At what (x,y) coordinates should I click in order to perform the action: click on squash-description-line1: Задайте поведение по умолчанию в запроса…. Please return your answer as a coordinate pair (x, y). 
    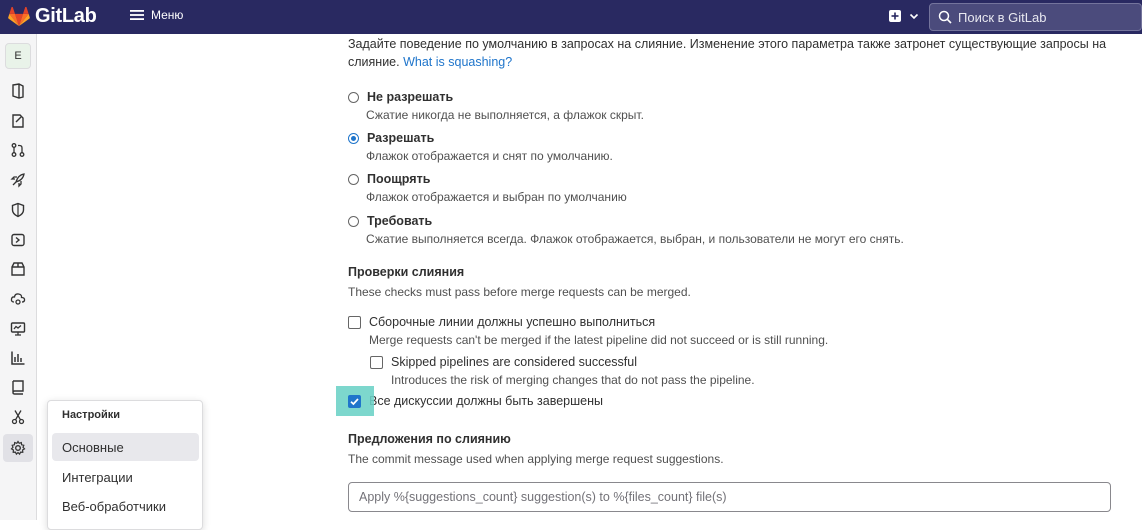
    Looking at the image, I should click on (727, 44).